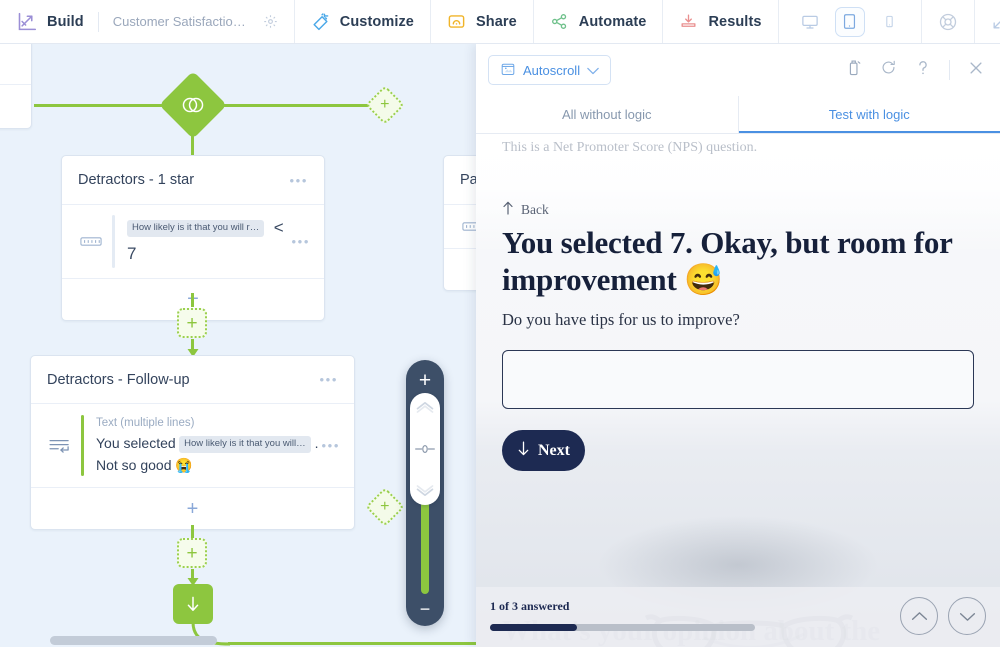 The height and width of the screenshot is (647, 1000). What do you see at coordinates (192, 553) in the screenshot?
I see `add-step-node-2: +` at bounding box center [192, 553].